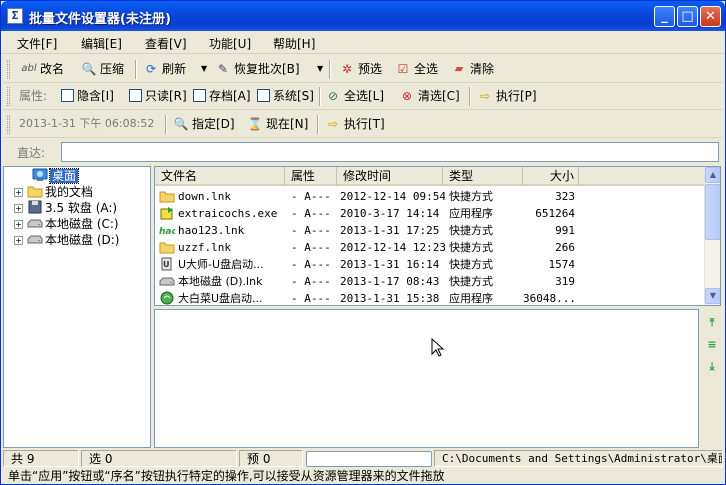 This screenshot has width=726, height=485. What do you see at coordinates (42, 70) in the screenshot?
I see `rename-button: abl 改名` at bounding box center [42, 70].